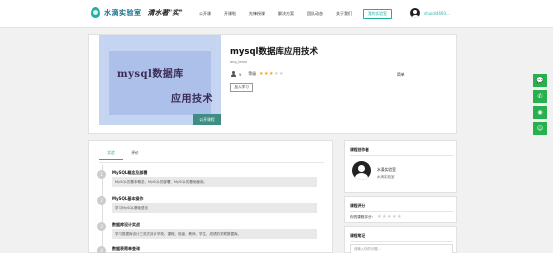 The width and height of the screenshot is (553, 253). Describe the element at coordinates (361, 170) in the screenshot. I see `author-avatar-icon` at that location.